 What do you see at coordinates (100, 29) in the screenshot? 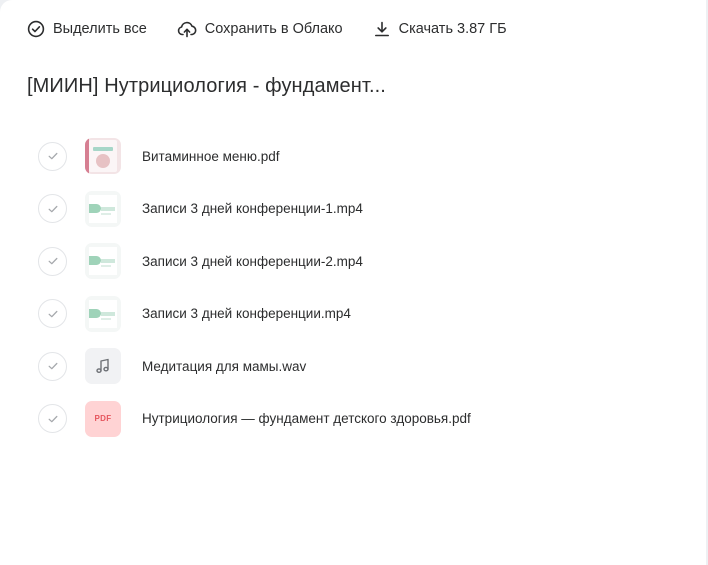
I see `select-all-label: Выделить все` at bounding box center [100, 29].